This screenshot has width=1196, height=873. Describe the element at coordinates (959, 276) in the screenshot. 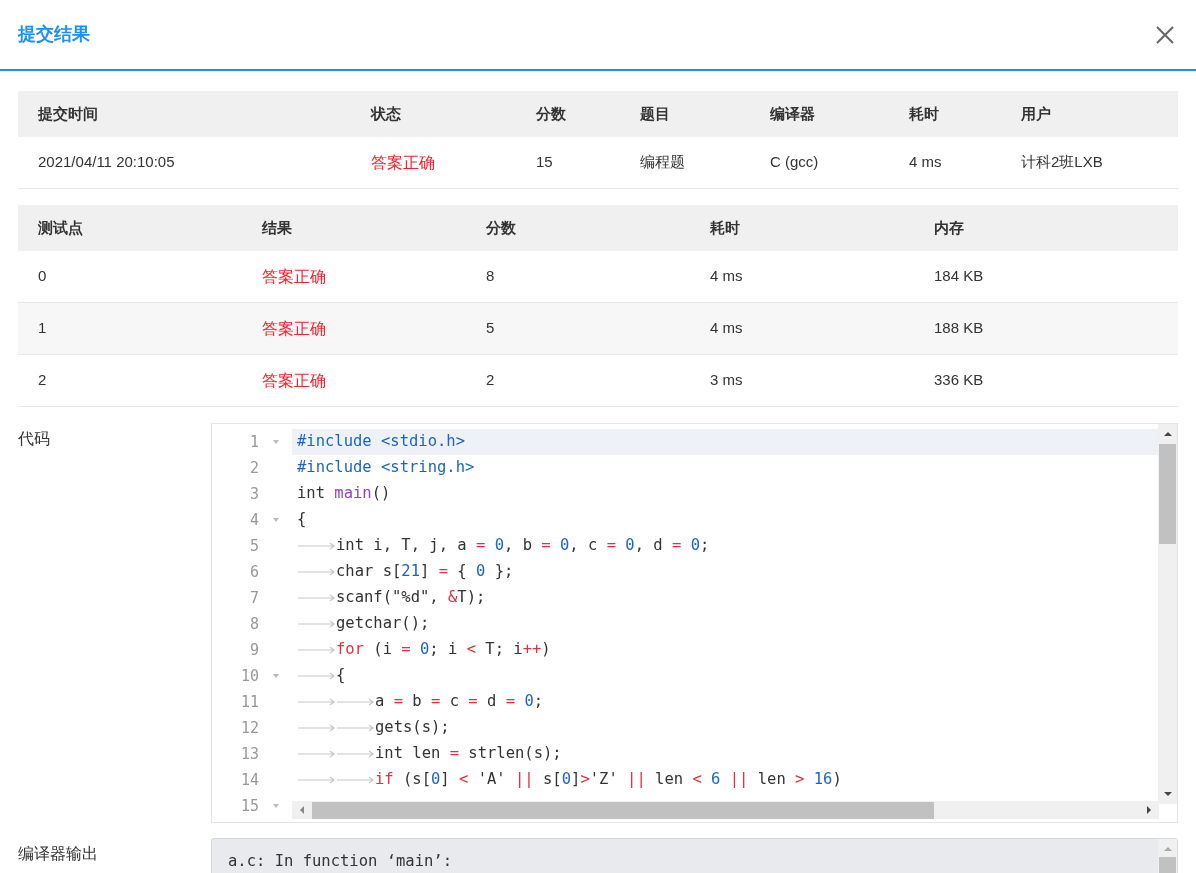

I see `table-cell: 184 KB` at that location.